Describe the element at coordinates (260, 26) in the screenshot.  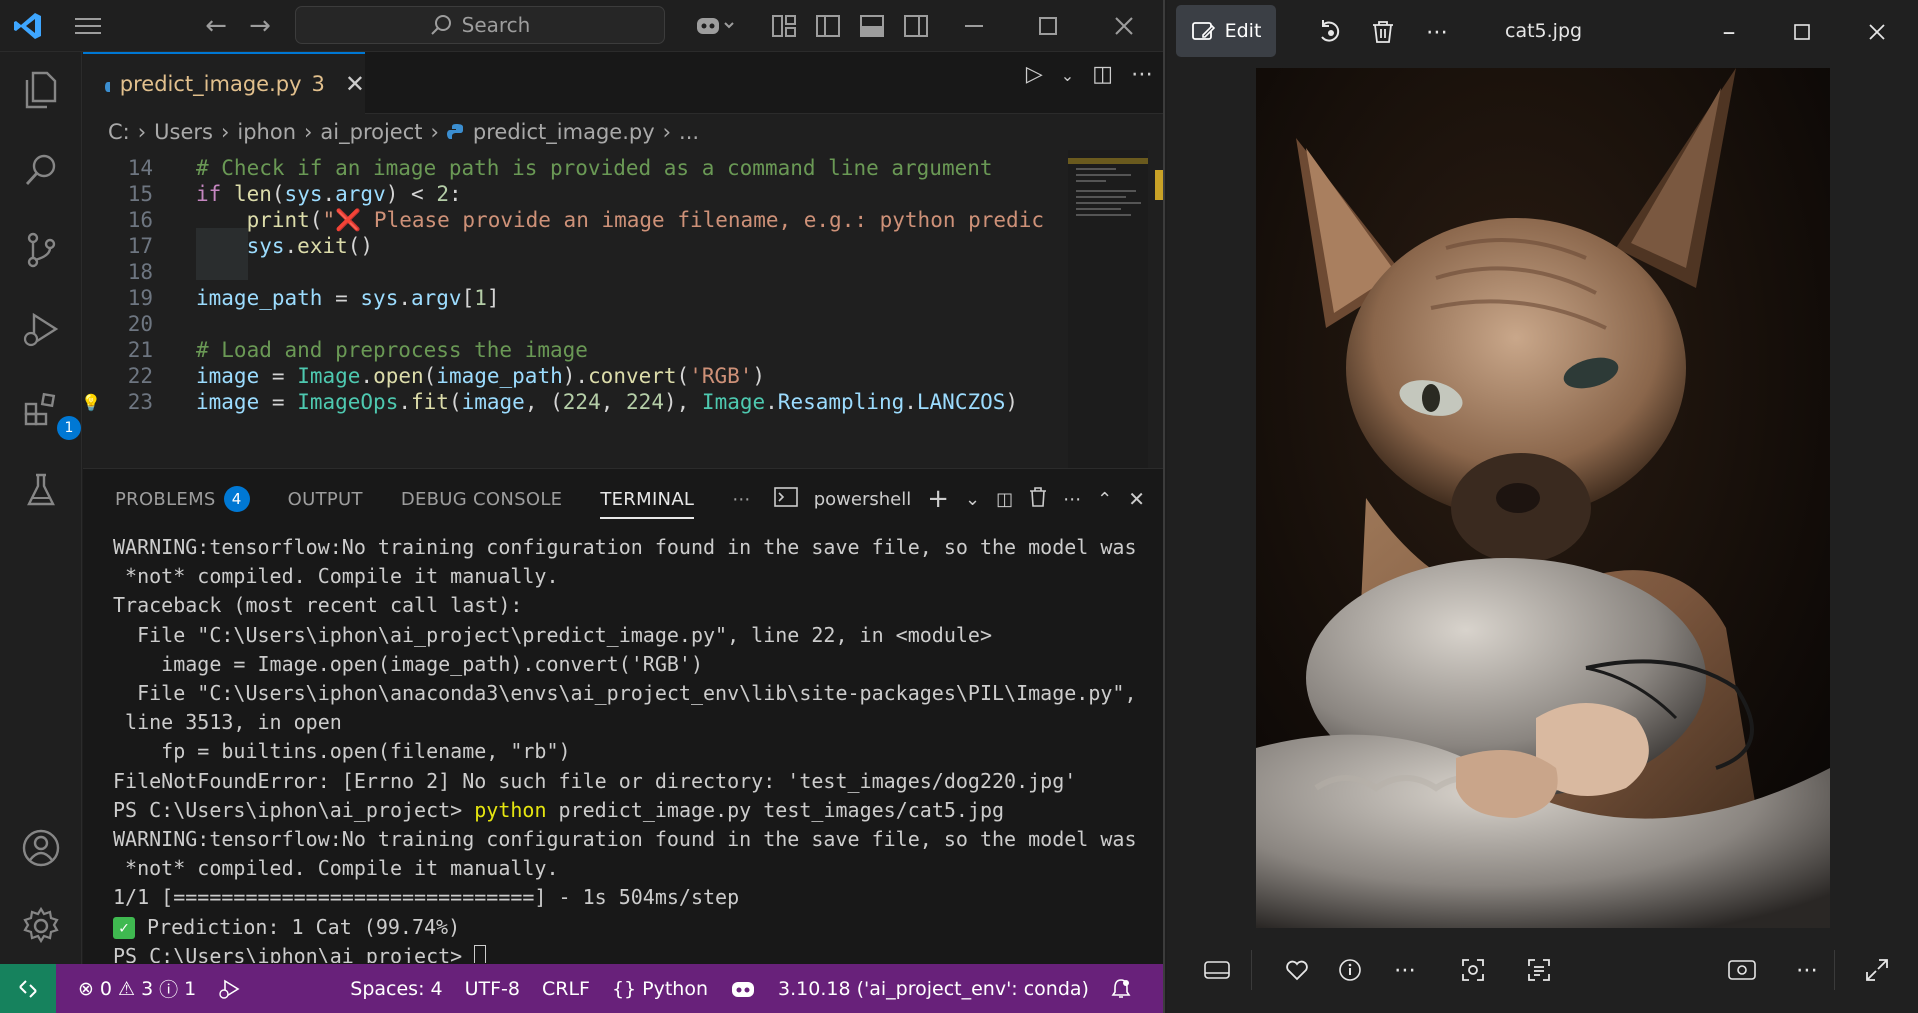
I see `forward-arrow-icon: →` at that location.